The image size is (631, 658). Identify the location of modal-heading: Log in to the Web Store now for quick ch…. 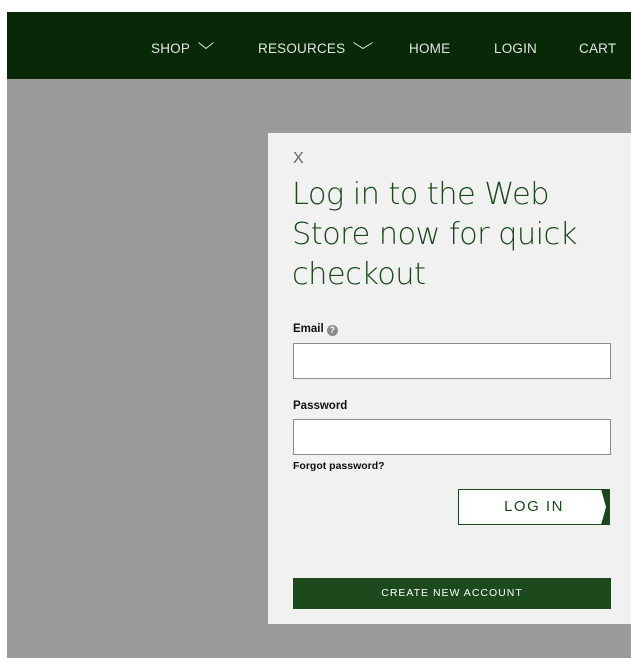
(434, 234).